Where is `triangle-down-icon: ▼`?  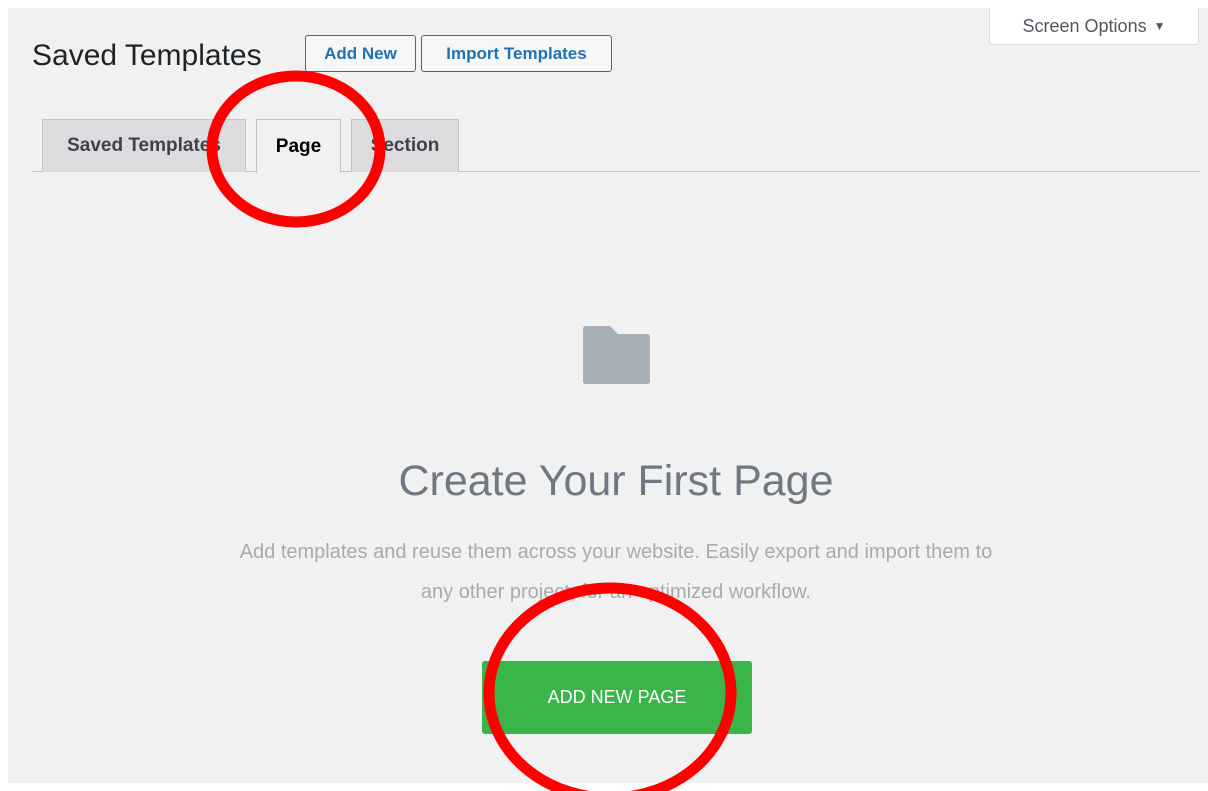
triangle-down-icon: ▼ is located at coordinates (1159, 26).